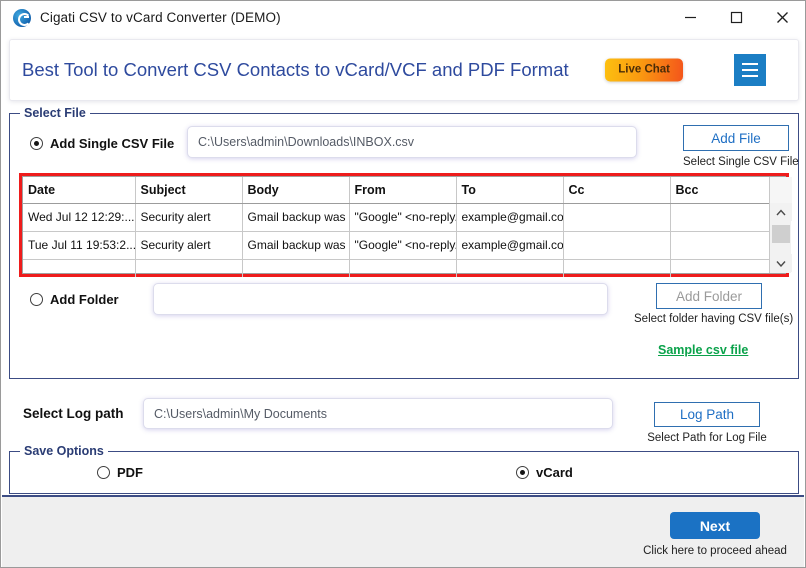  I want to click on radio-vcard-label: vCard, so click(554, 472).